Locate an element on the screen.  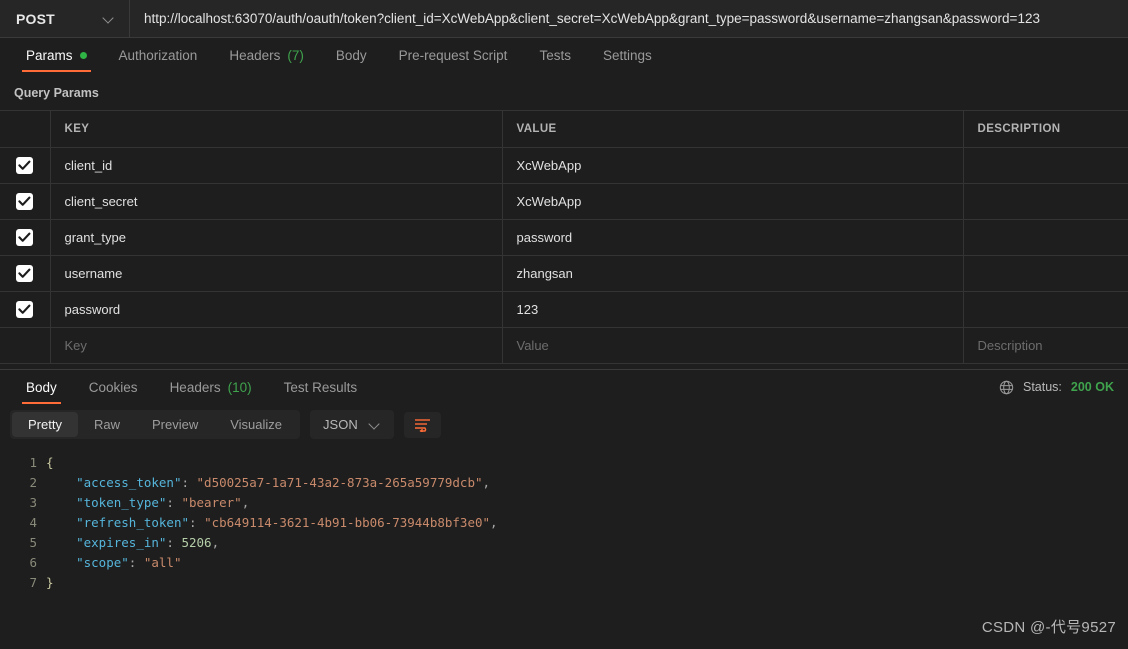
response-tab-body: Body is located at coordinates (41, 387).